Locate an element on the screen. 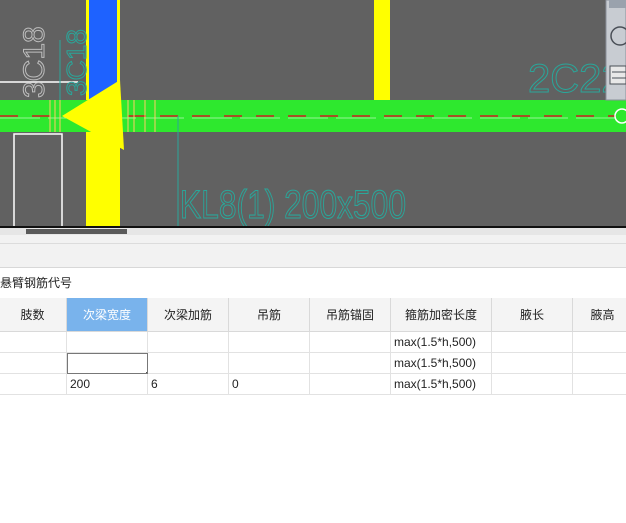 This screenshot has width=626, height=523. column-header: 腋长 is located at coordinates (532, 315).